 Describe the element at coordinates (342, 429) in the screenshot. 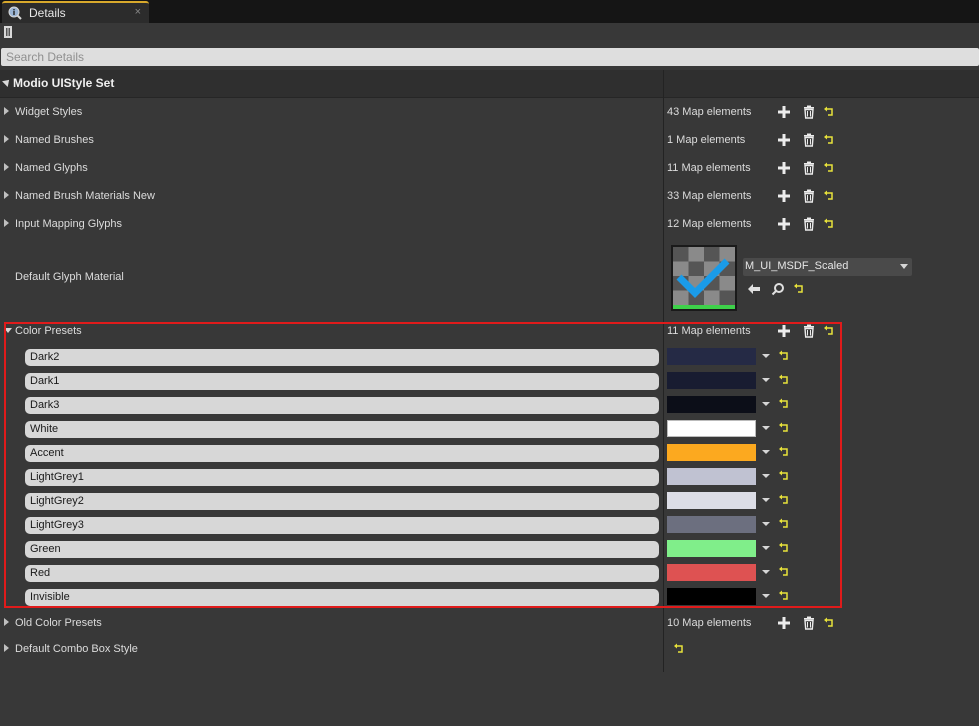

I see `preset-key-field: White` at that location.